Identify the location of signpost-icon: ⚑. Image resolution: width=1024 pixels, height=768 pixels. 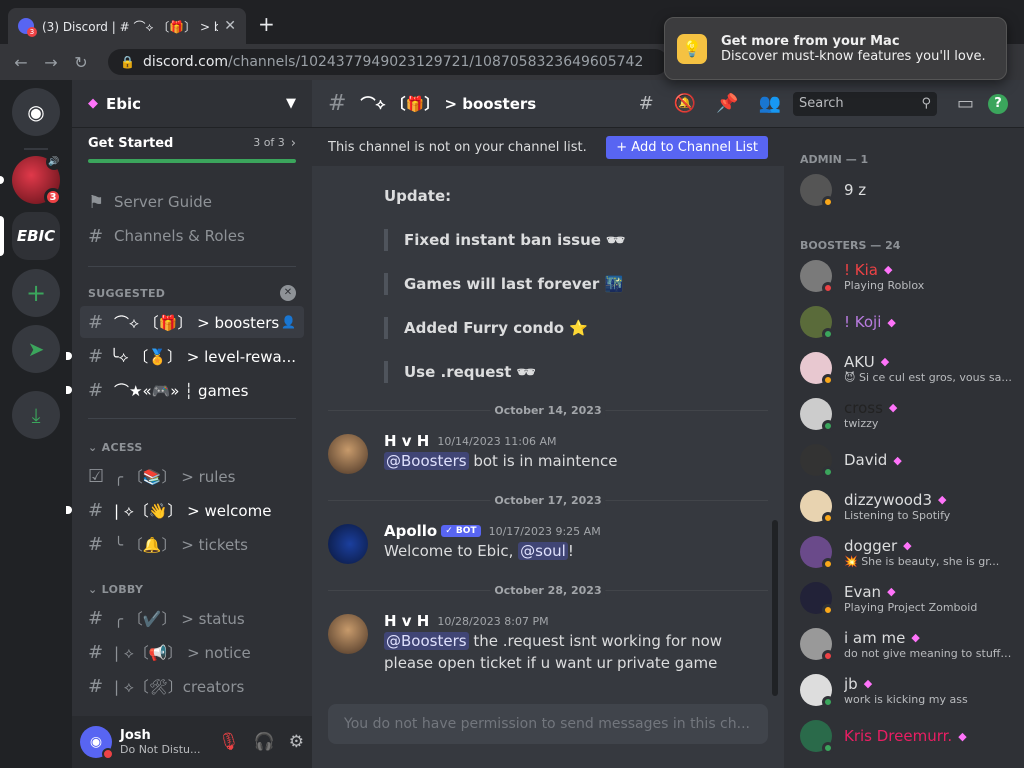
(96, 202).